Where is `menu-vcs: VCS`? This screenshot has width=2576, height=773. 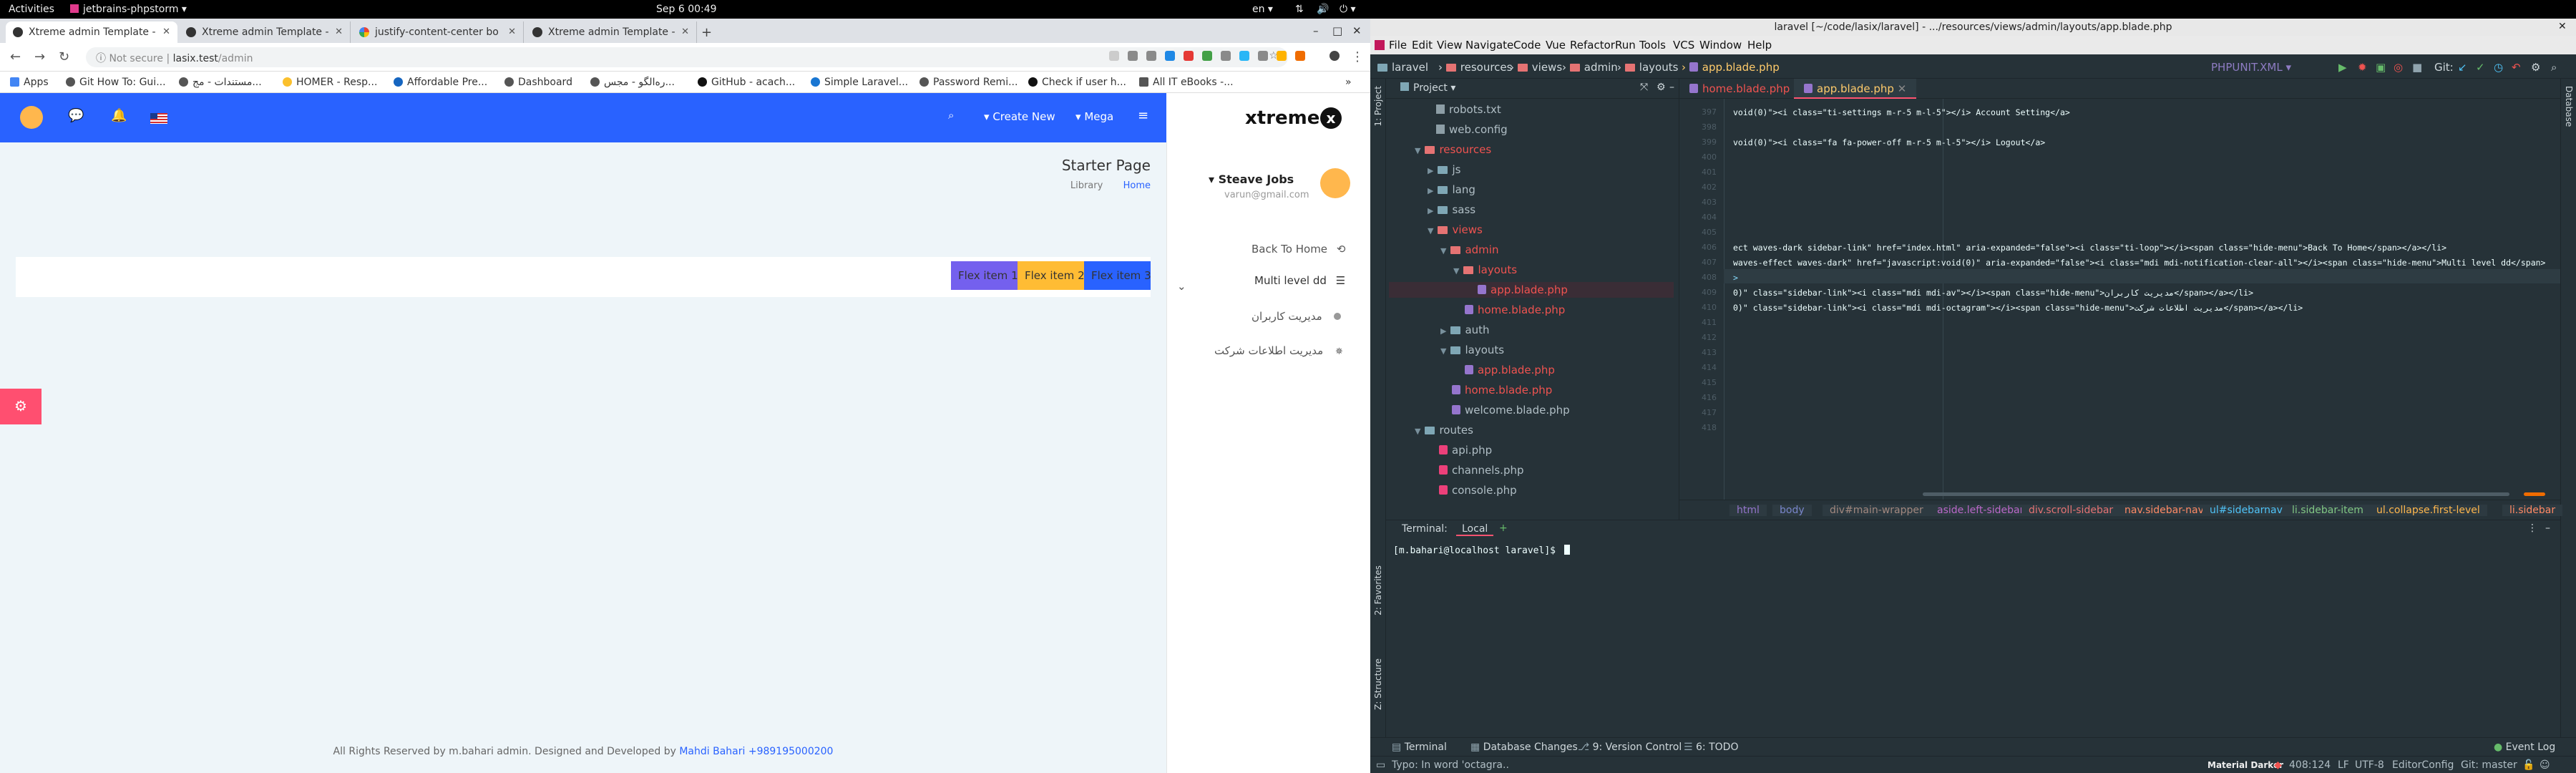
menu-vcs: VCS is located at coordinates (1683, 45).